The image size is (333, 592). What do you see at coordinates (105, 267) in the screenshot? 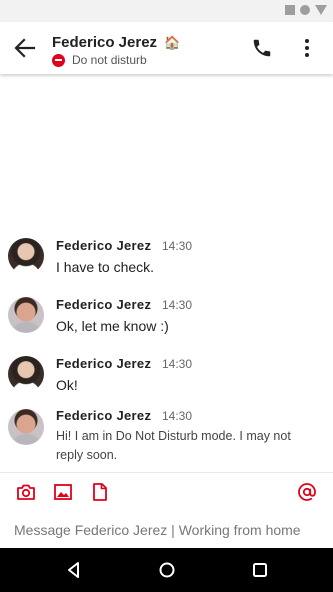
I see `message-text: I have to check.` at bounding box center [105, 267].